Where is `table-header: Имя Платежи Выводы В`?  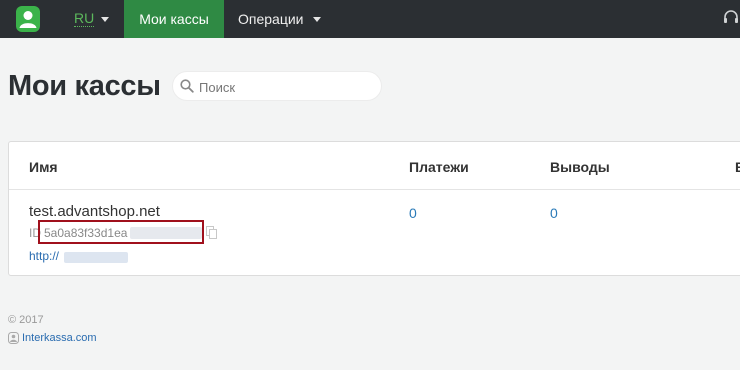
table-header: Имя Платежи Выводы В is located at coordinates (374, 166).